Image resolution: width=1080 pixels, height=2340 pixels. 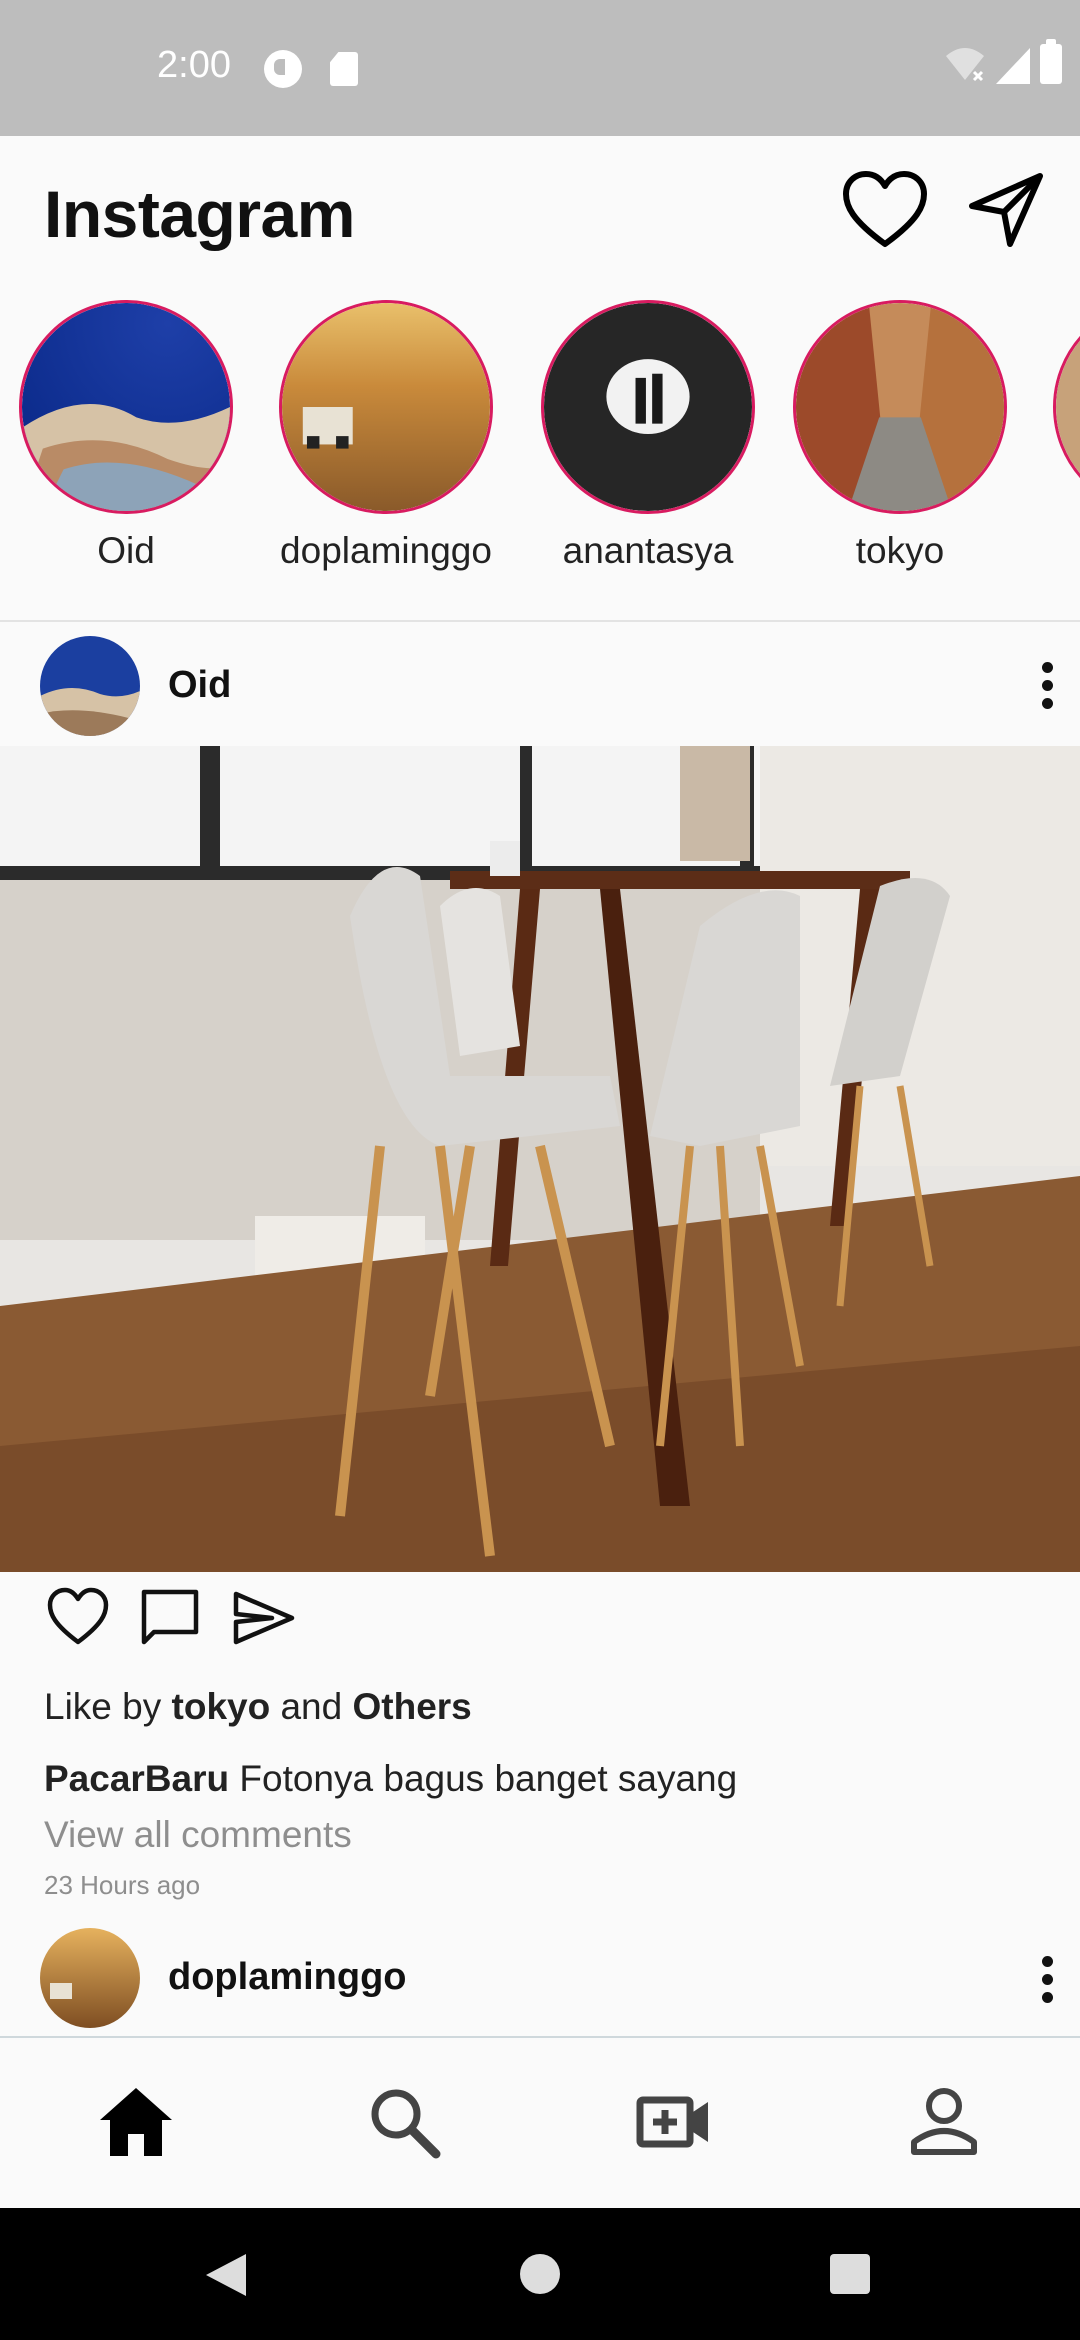 I want to click on story-label: anantasya, so click(x=648, y=550).